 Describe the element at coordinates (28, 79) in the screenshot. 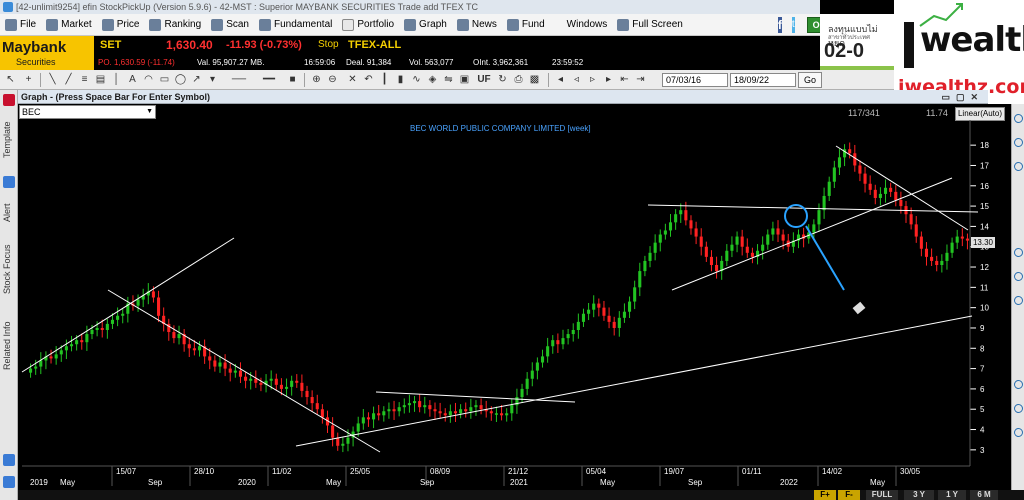

I see `crosshair-icon: +` at that location.